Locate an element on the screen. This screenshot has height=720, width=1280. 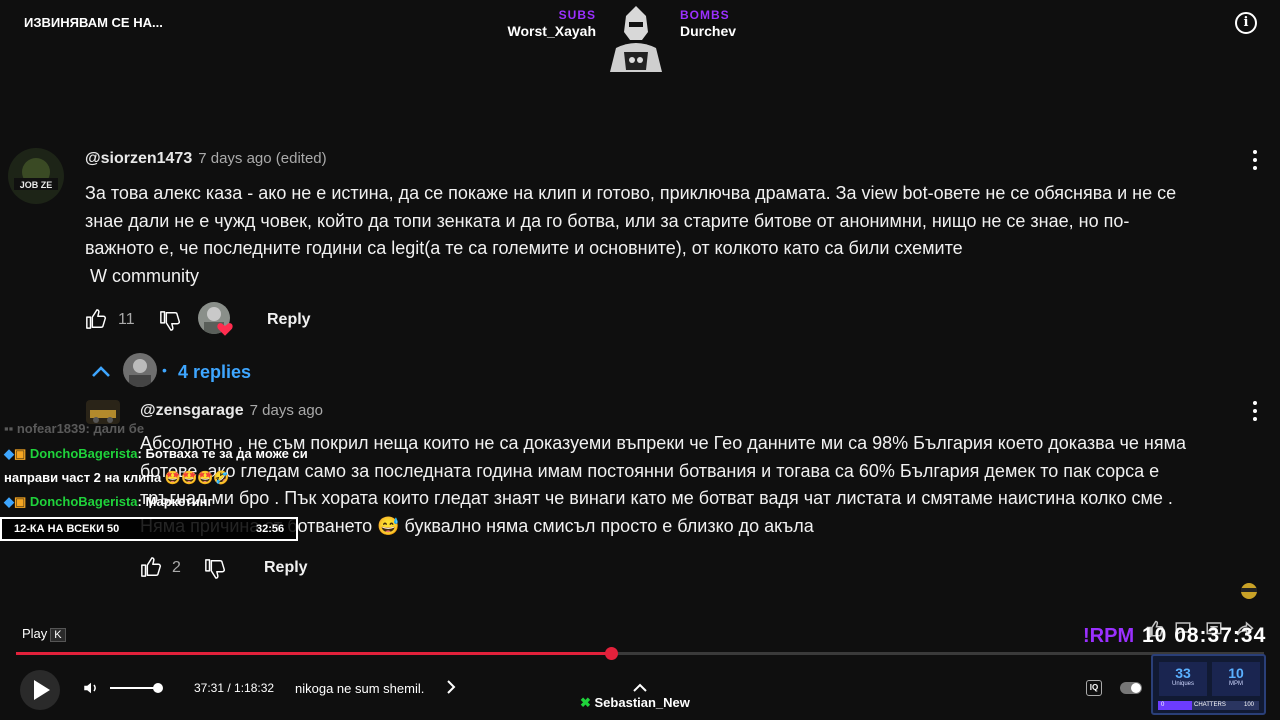
bombs-label: BOMBS is located at coordinates (705, 15).